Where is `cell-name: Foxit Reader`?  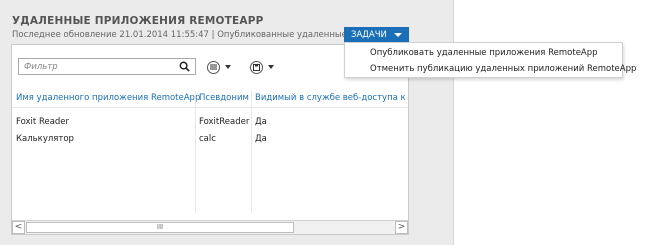 cell-name: Foxit Reader is located at coordinates (43, 122).